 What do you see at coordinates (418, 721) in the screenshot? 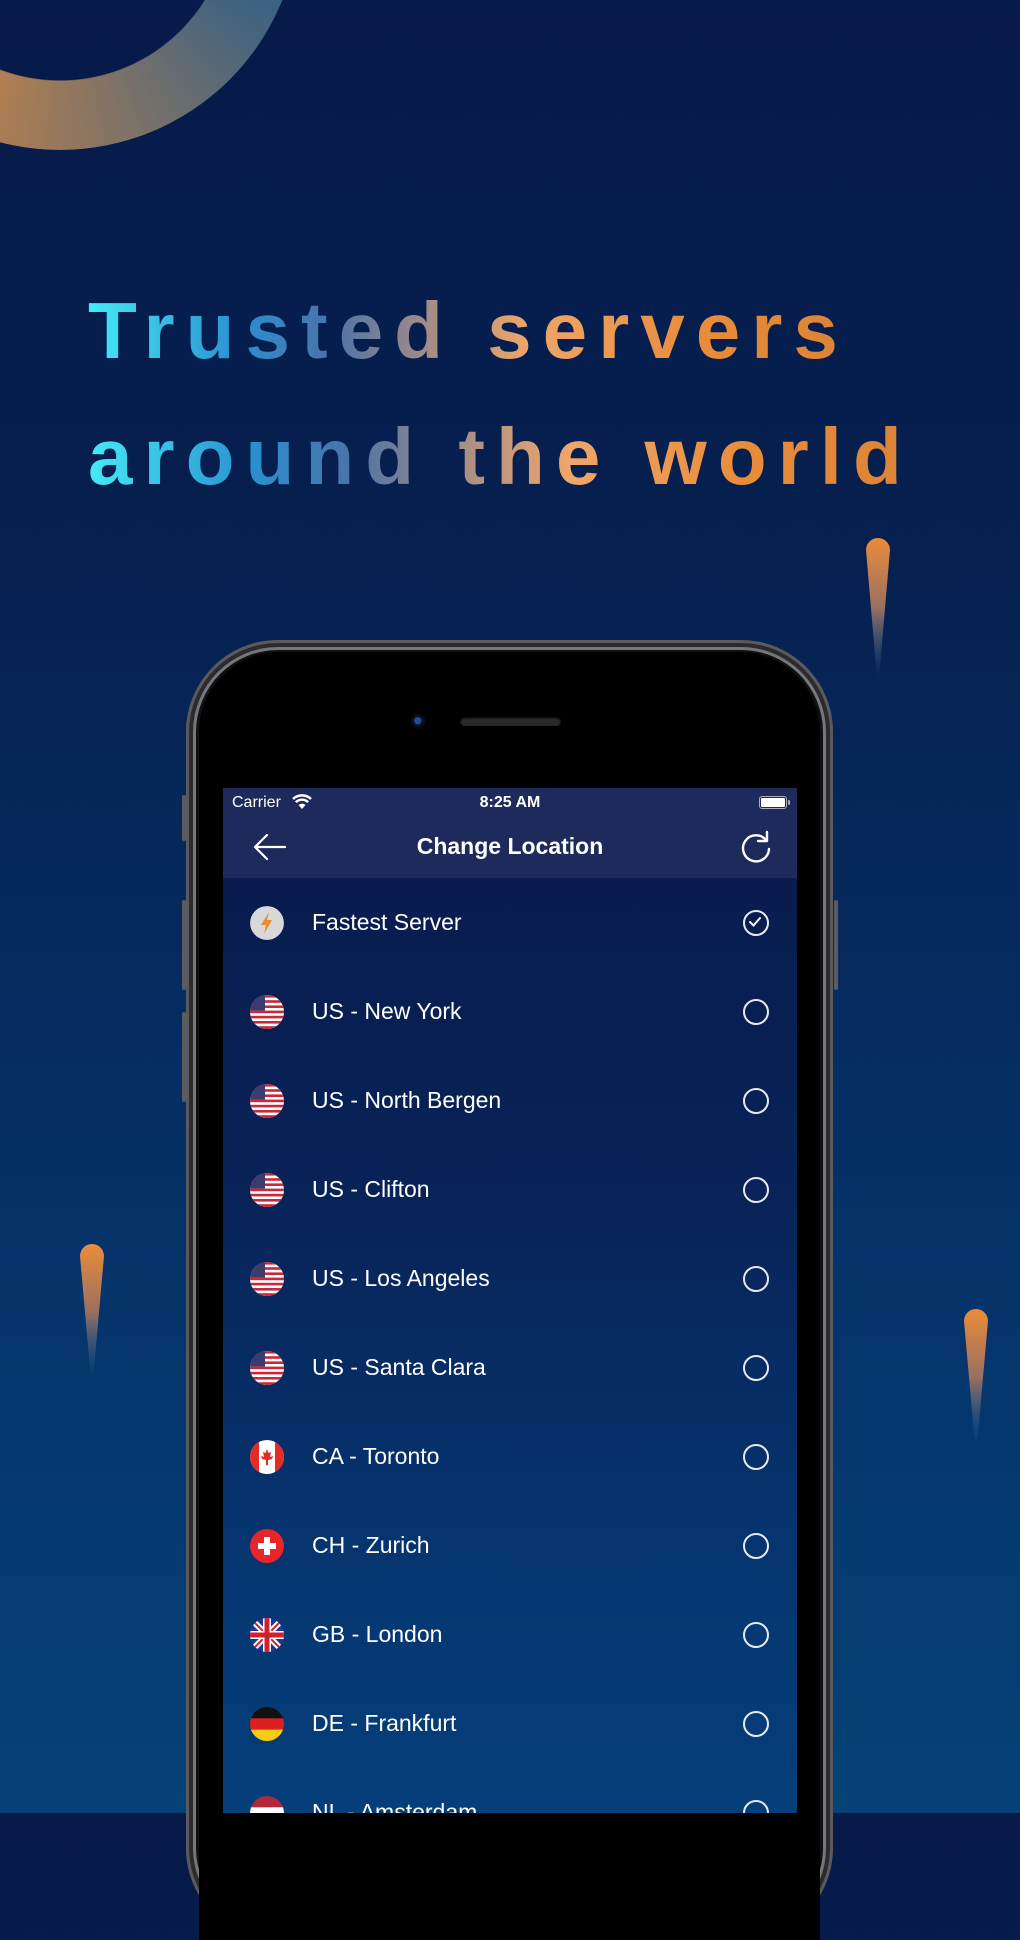
I see `front-camera` at bounding box center [418, 721].